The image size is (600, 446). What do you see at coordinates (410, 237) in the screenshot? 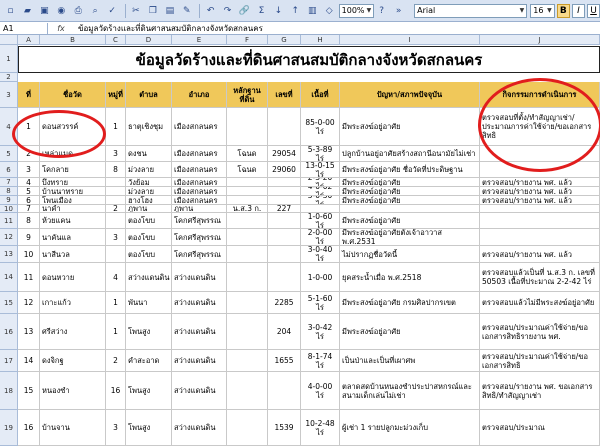
I see `table-cell: มีพระสงฆ์อยู่อาศัยตั้งเจ้าอาวาส พ.ศ.2531` at bounding box center [410, 237].